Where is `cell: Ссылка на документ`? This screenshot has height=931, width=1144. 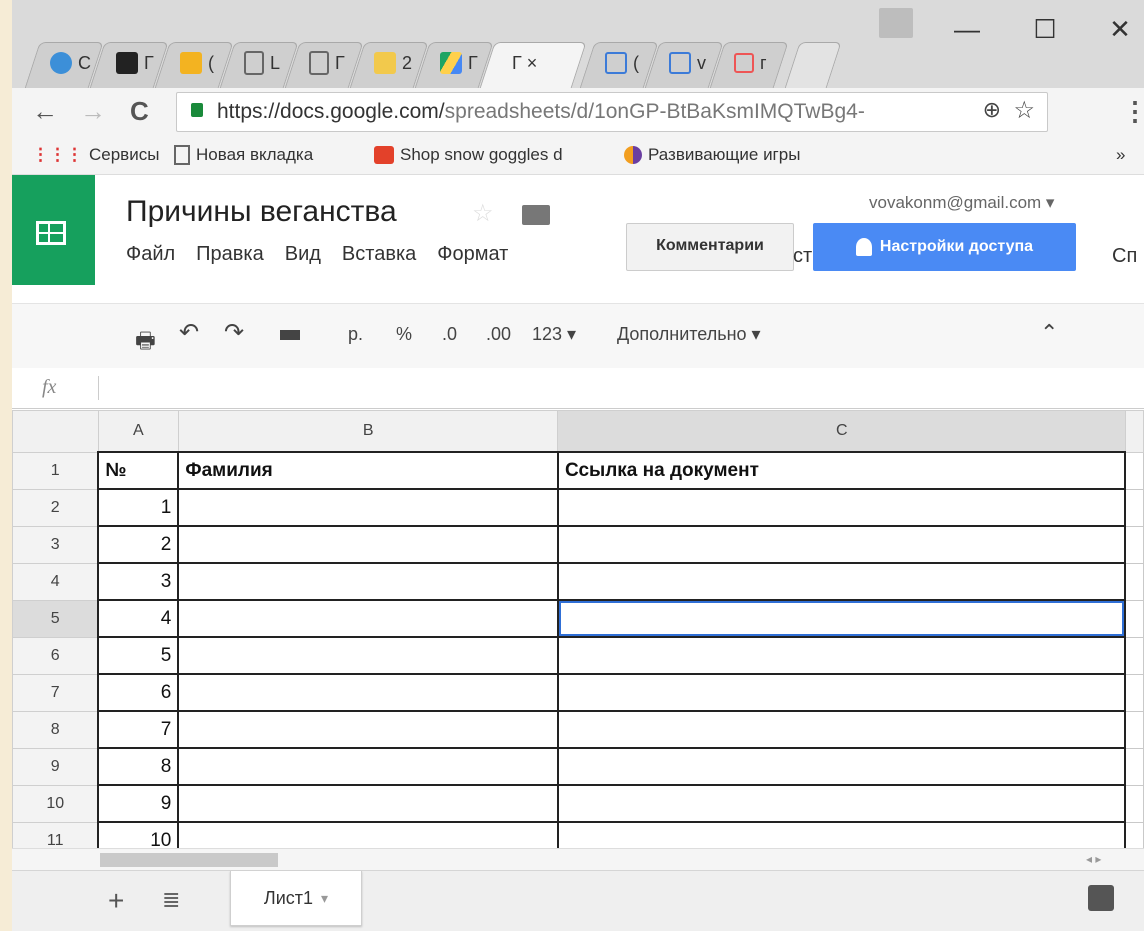 cell: Ссылка на документ is located at coordinates (841, 470).